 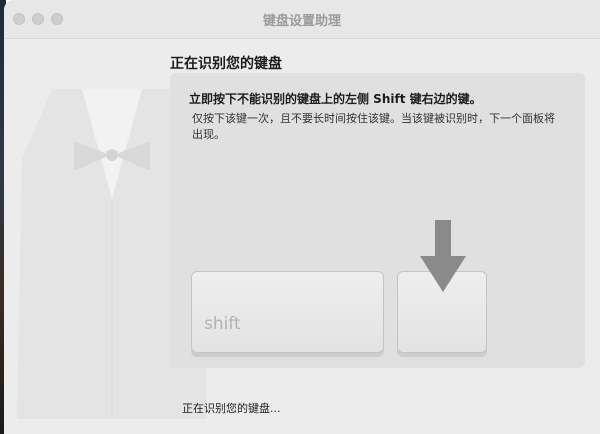 I want to click on window-title: 键盘设置助理, so click(x=301, y=21).